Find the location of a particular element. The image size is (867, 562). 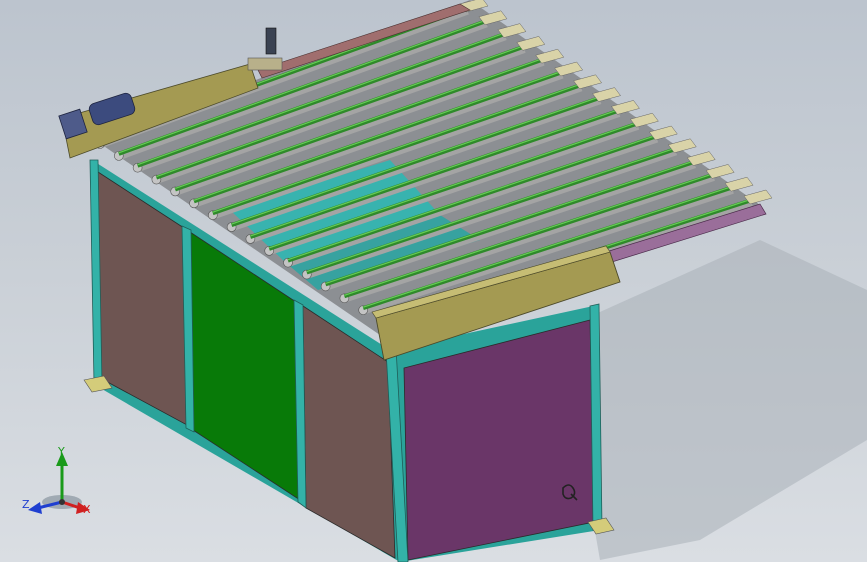

axis-label-y: Y is located at coordinates (61, 451).